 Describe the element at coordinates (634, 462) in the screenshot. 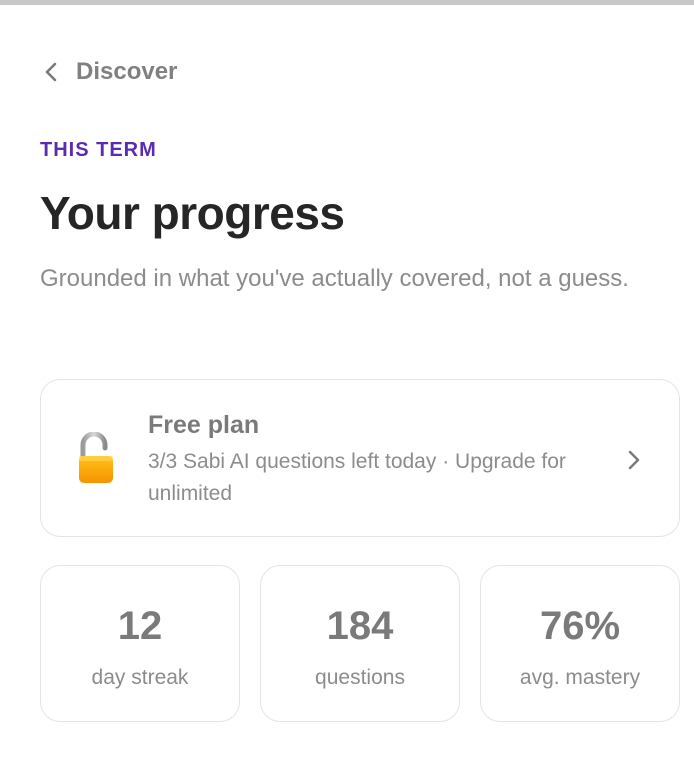

I see `chevron-right-icon` at that location.